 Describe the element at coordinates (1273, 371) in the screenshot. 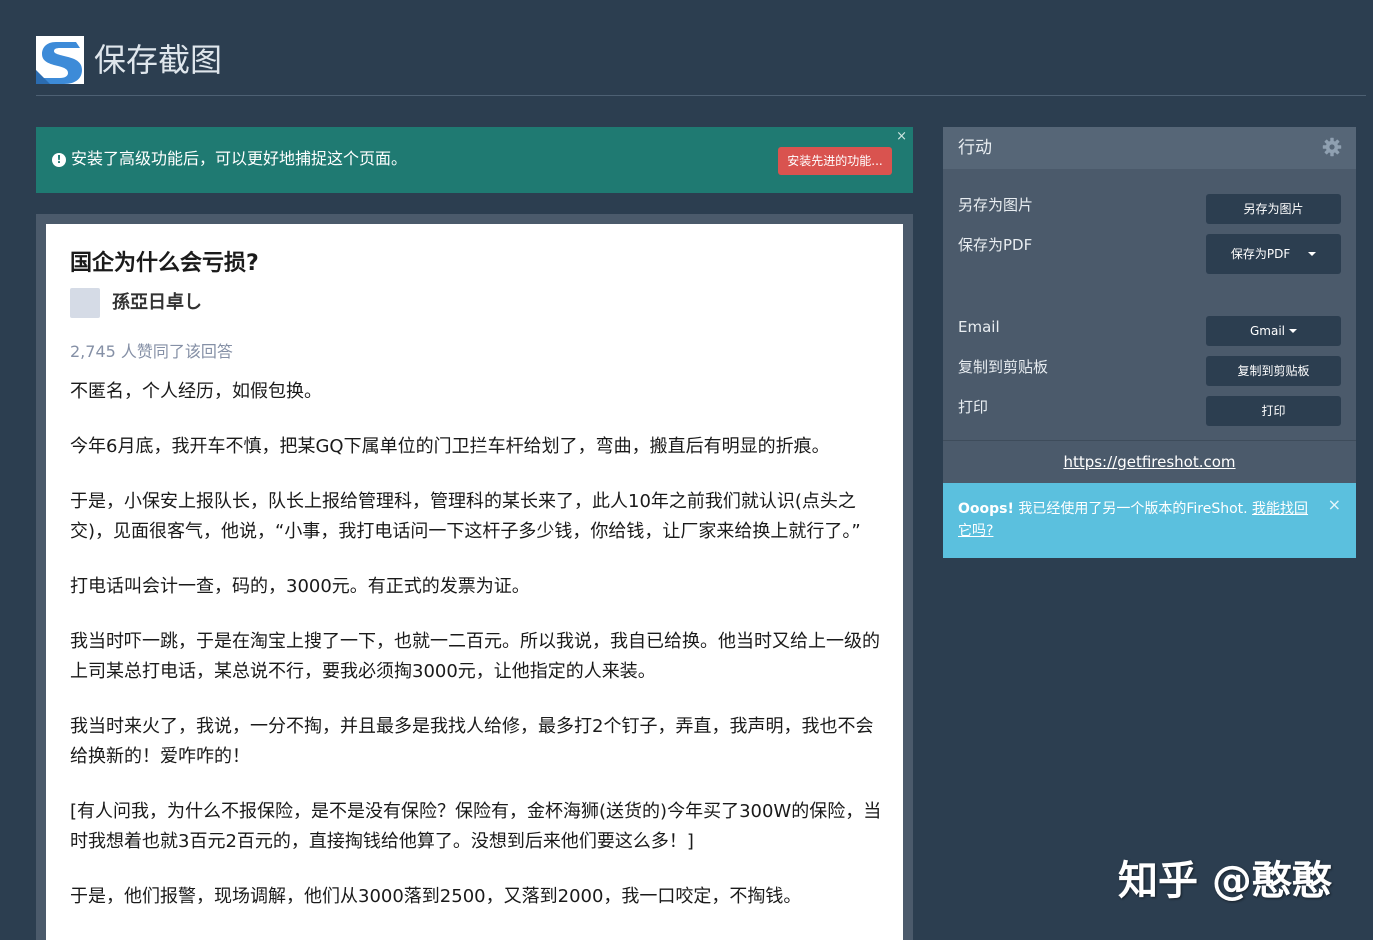

I see `copy-clipboard-button: 复制到剪贴板` at that location.